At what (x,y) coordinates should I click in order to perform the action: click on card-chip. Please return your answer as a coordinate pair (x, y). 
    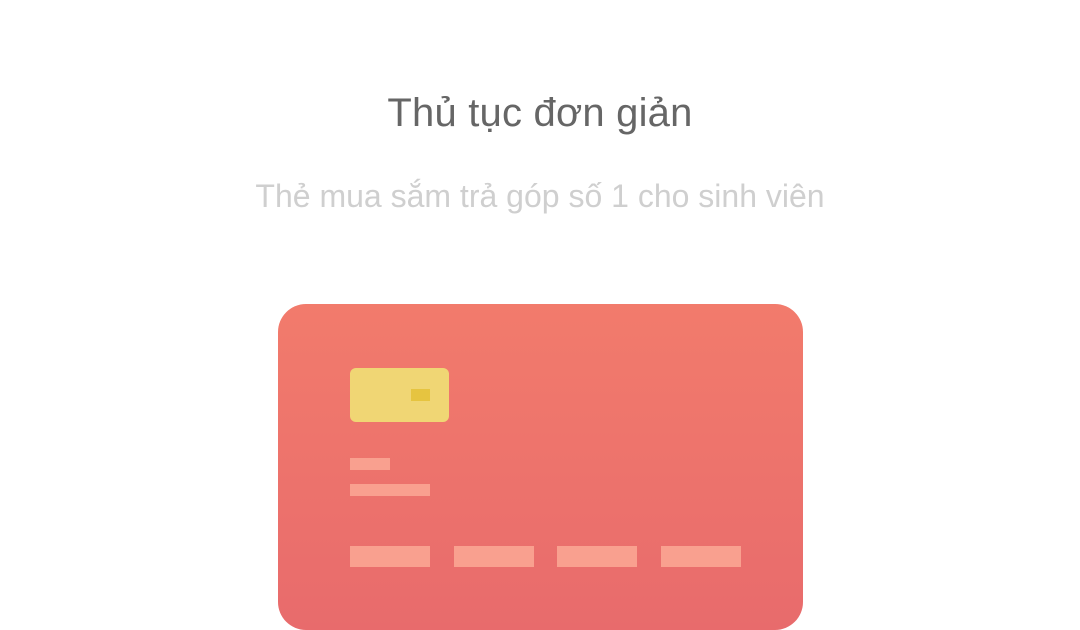
    Looking at the image, I should click on (399, 395).